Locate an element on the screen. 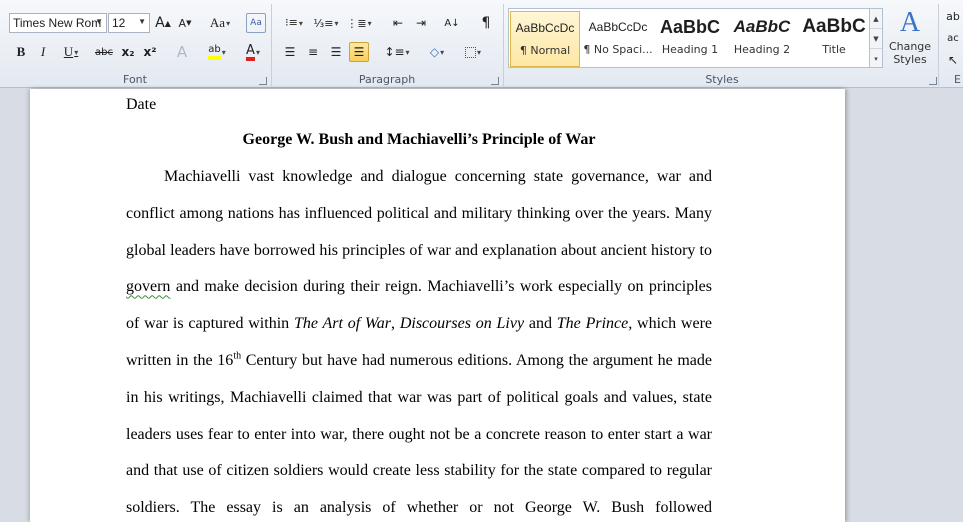 The image size is (963, 522). paragraph-group-label: Paragraph is located at coordinates (387, 79).